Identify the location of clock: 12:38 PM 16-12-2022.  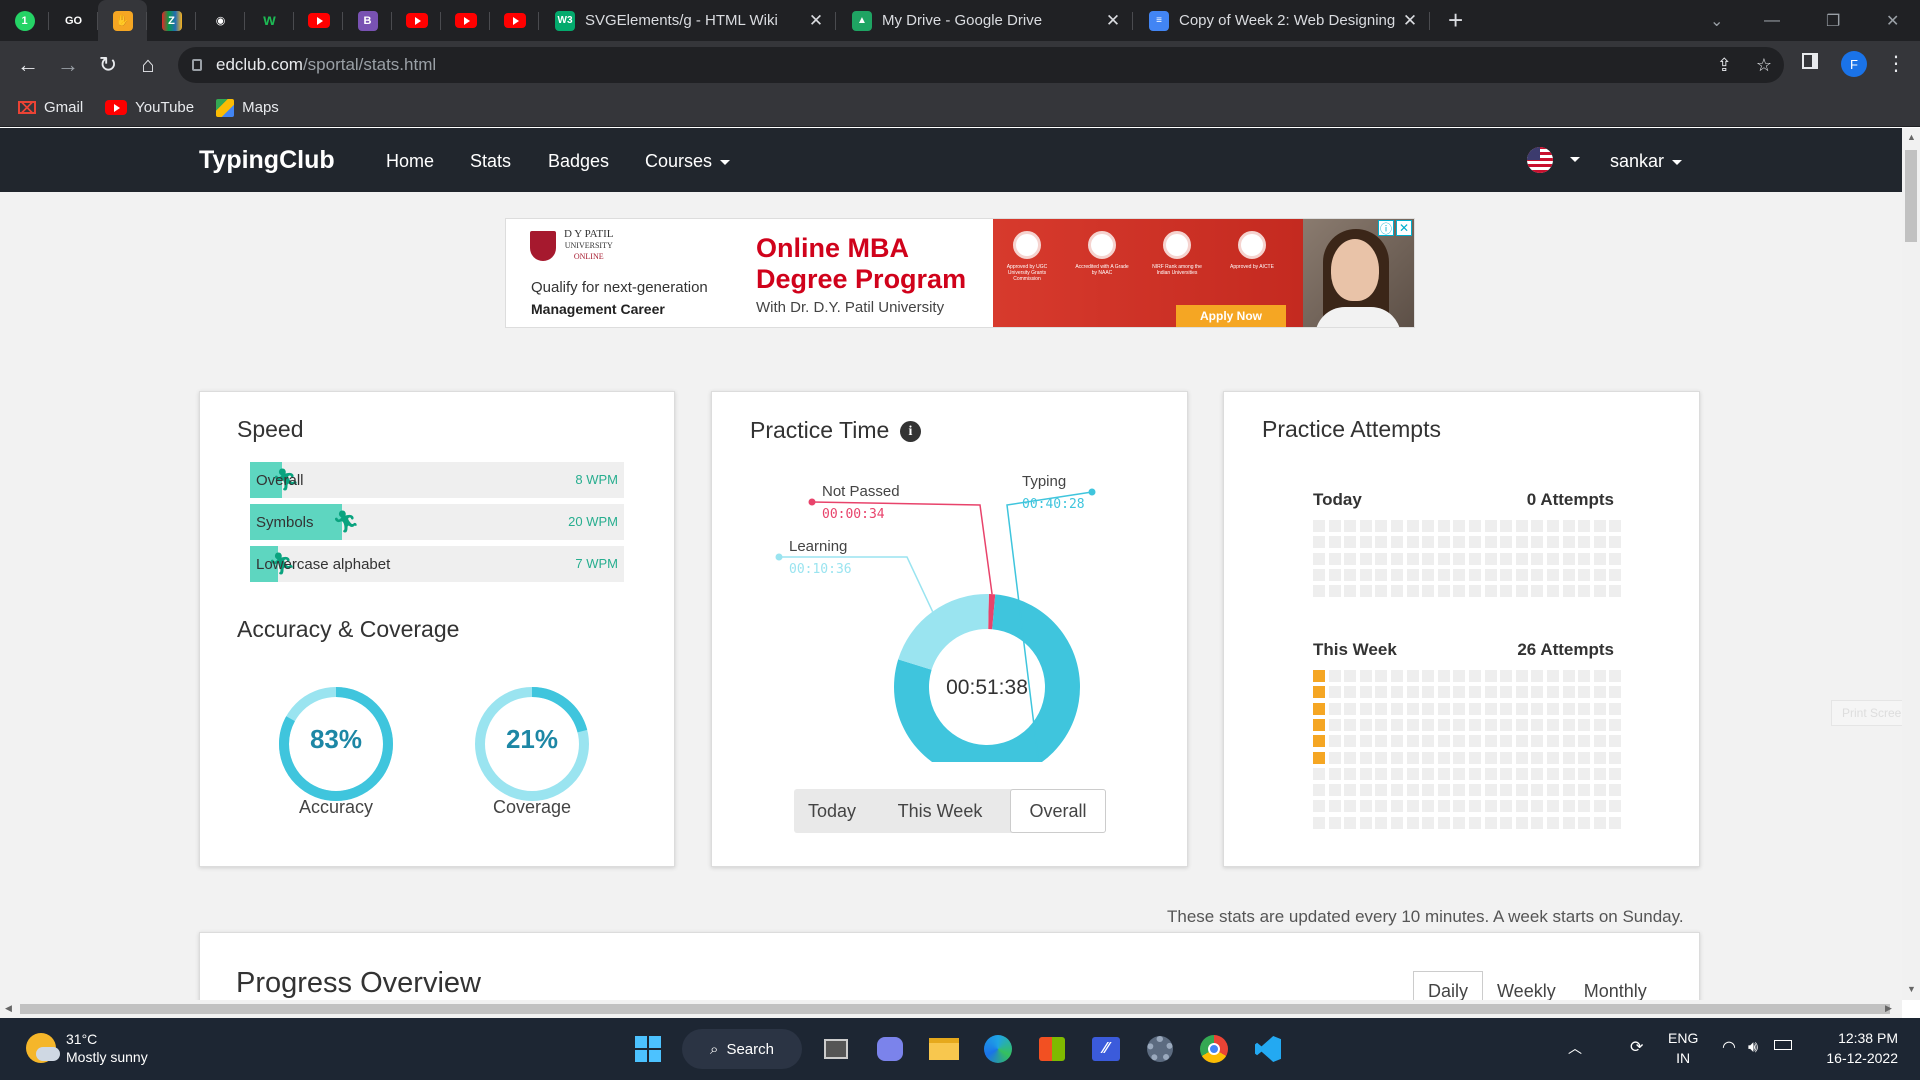
(1858, 1048).